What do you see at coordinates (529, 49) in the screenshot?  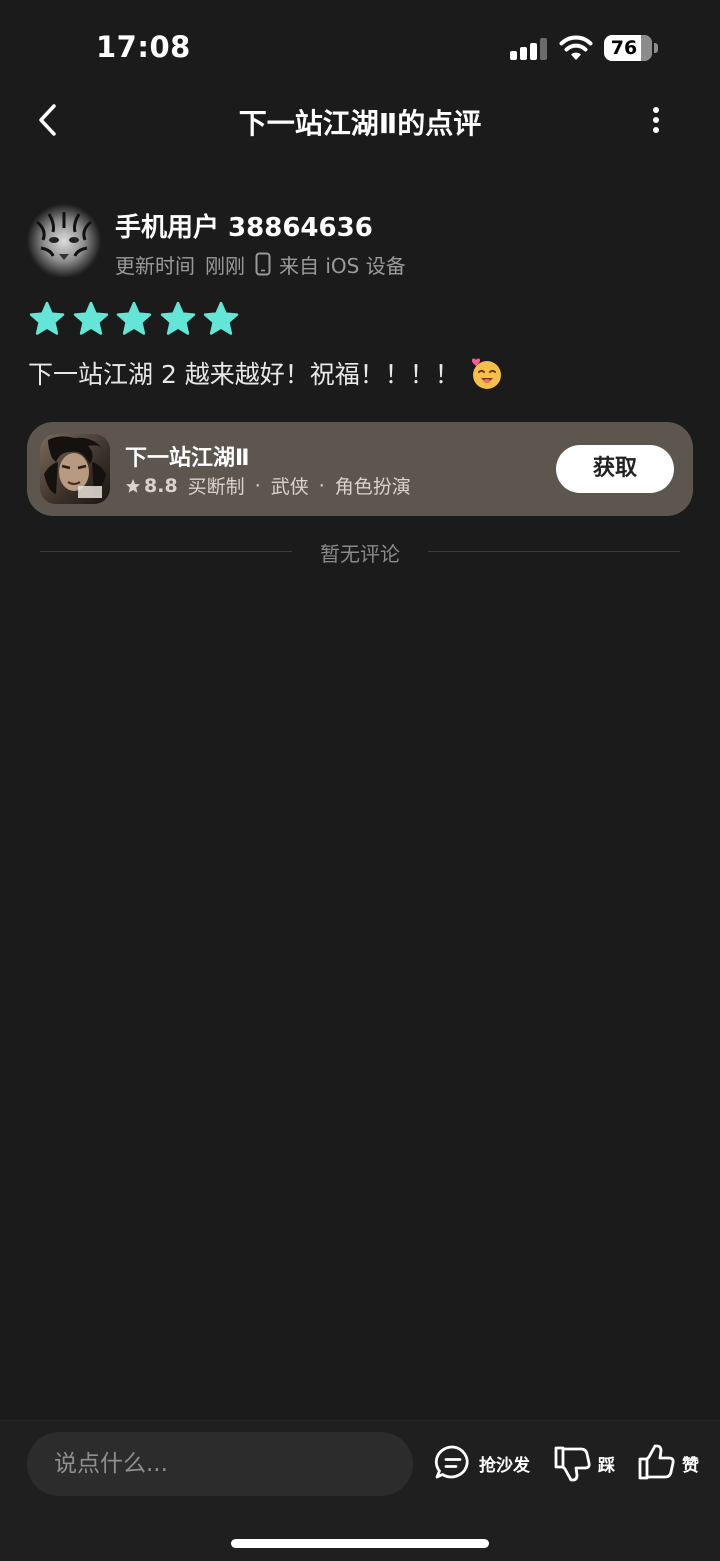 I see `cellular-signal-icon` at bounding box center [529, 49].